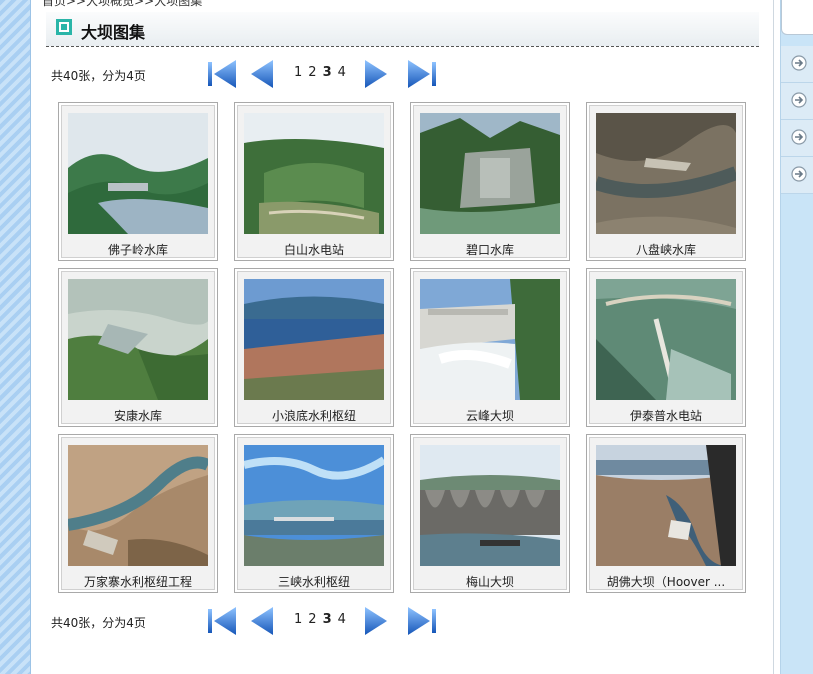  What do you see at coordinates (64, 27) in the screenshot?
I see `section-bullet-icon` at bounding box center [64, 27].